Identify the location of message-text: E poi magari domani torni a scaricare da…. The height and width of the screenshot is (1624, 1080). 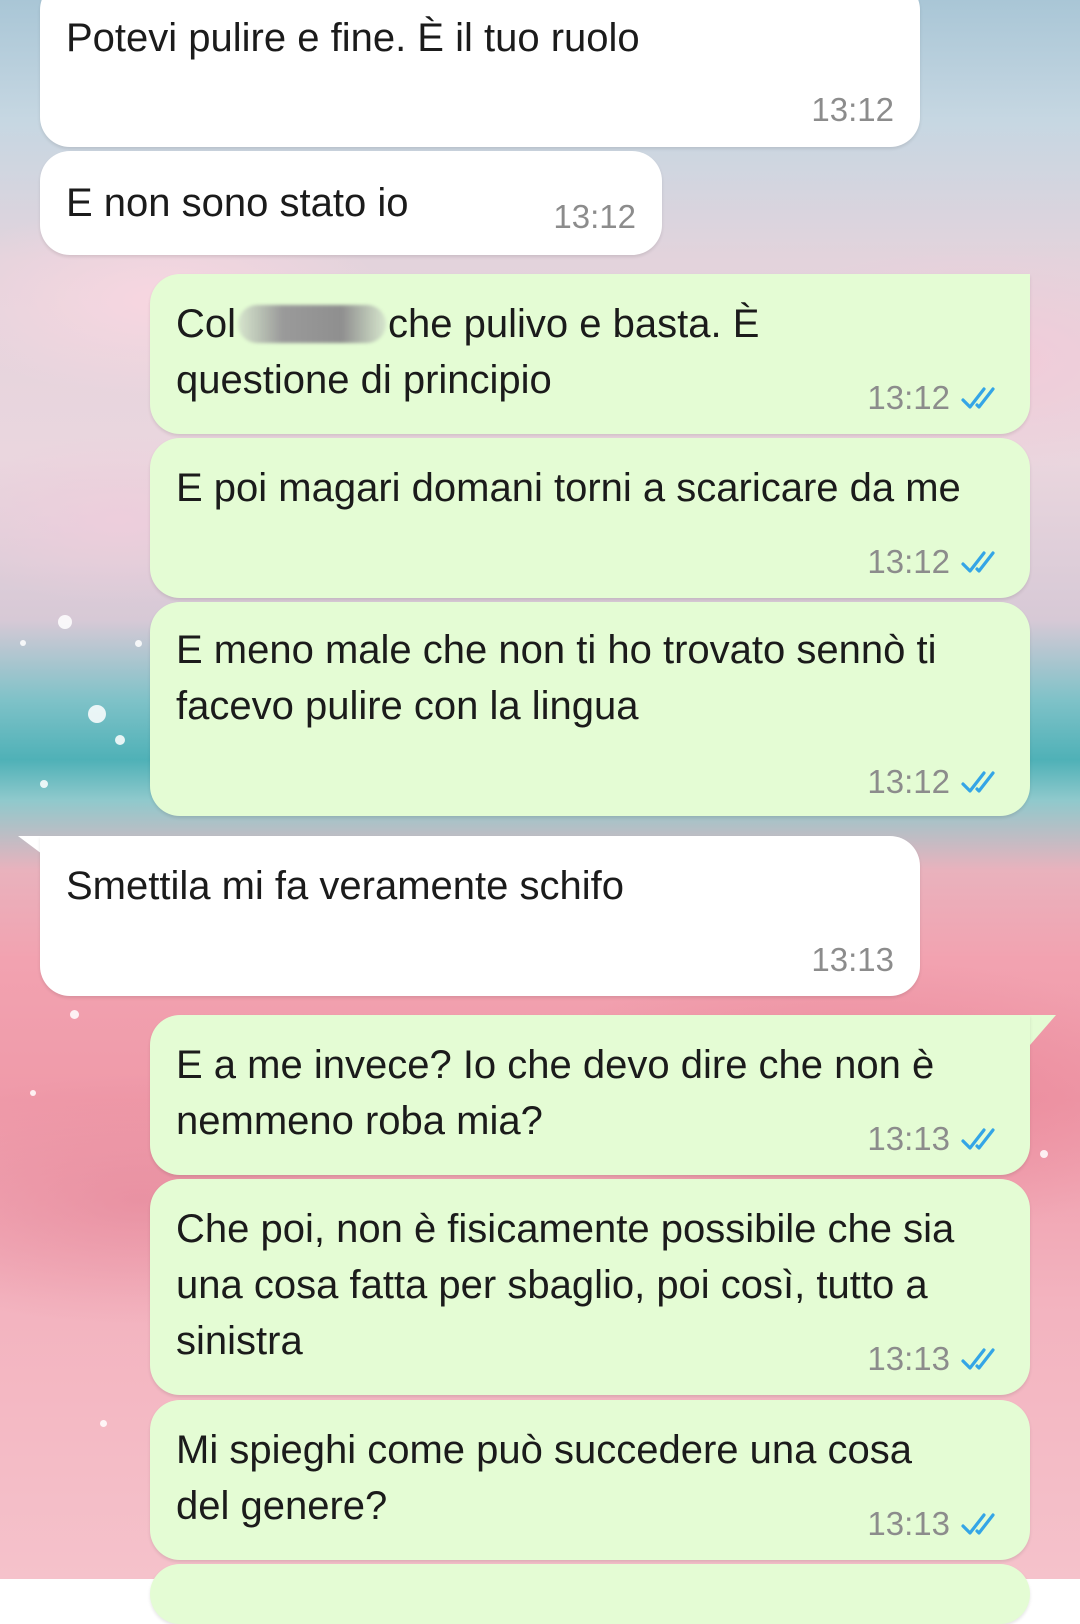
(568, 488).